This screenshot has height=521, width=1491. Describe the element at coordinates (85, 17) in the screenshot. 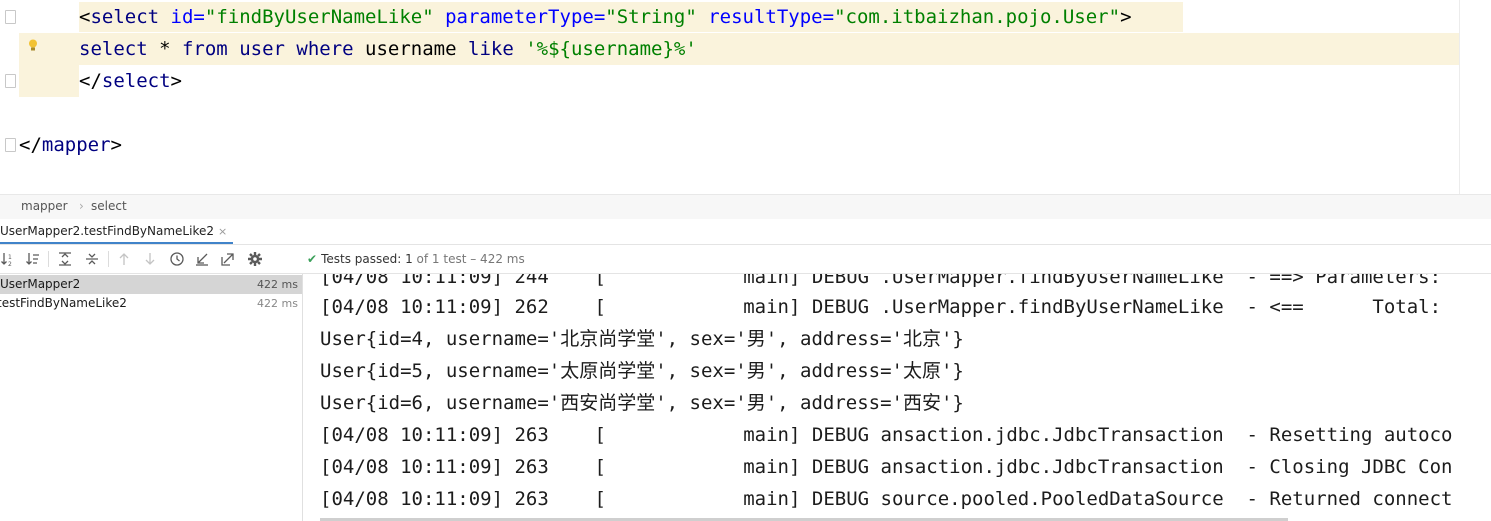

I see `code-token: <` at that location.